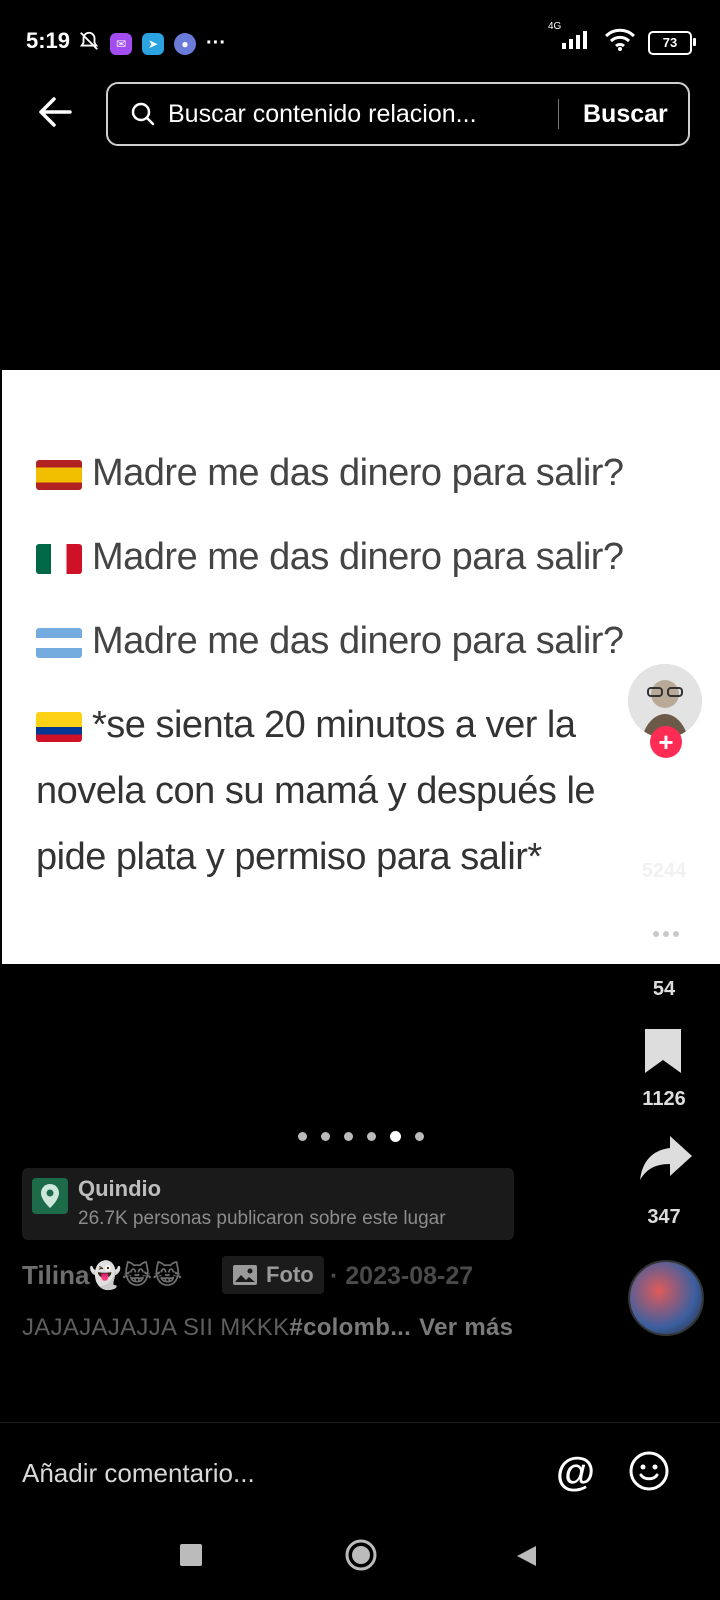  I want to click on author-name: Tilina👻😹😹, so click(102, 1275).